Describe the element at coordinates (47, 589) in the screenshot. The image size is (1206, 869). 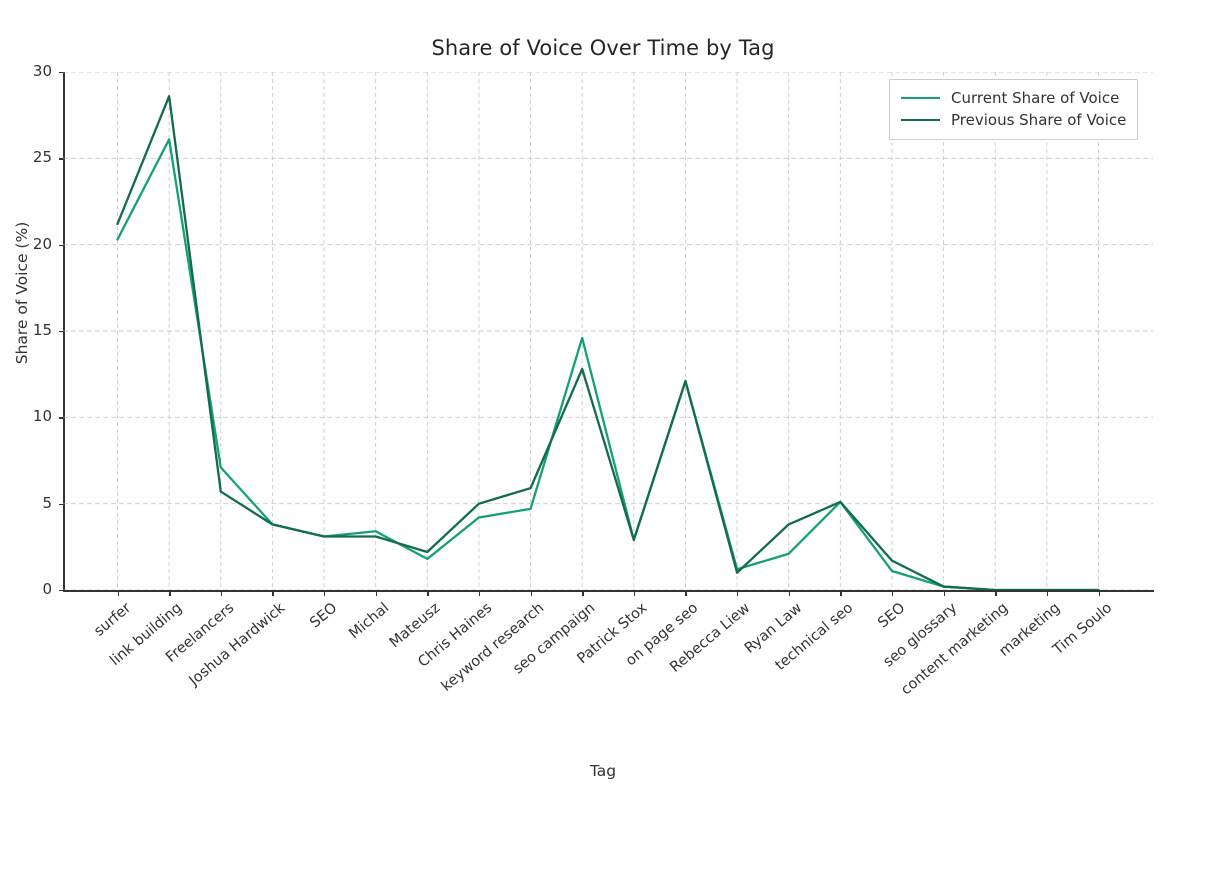
I see `y-tick-label: 0` at that location.